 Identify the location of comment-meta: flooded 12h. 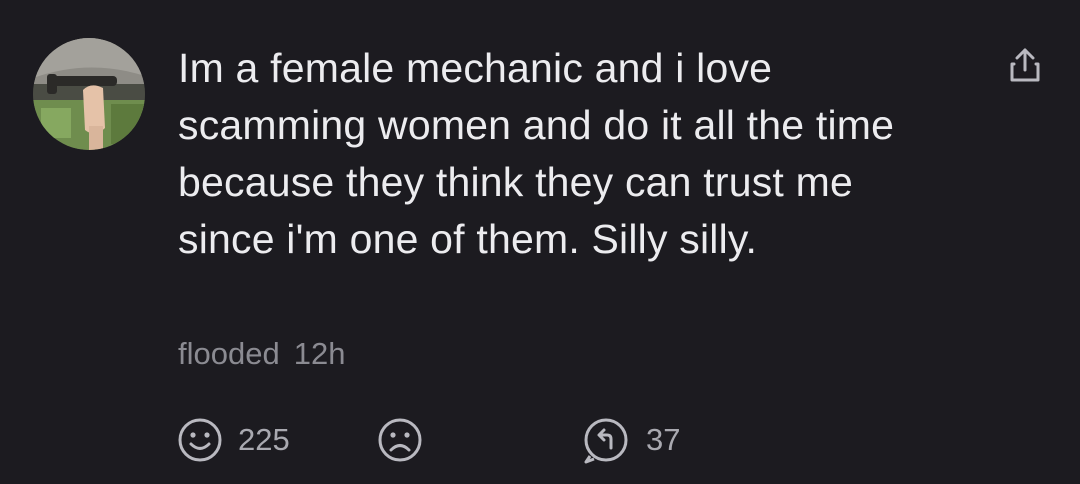
(261, 354).